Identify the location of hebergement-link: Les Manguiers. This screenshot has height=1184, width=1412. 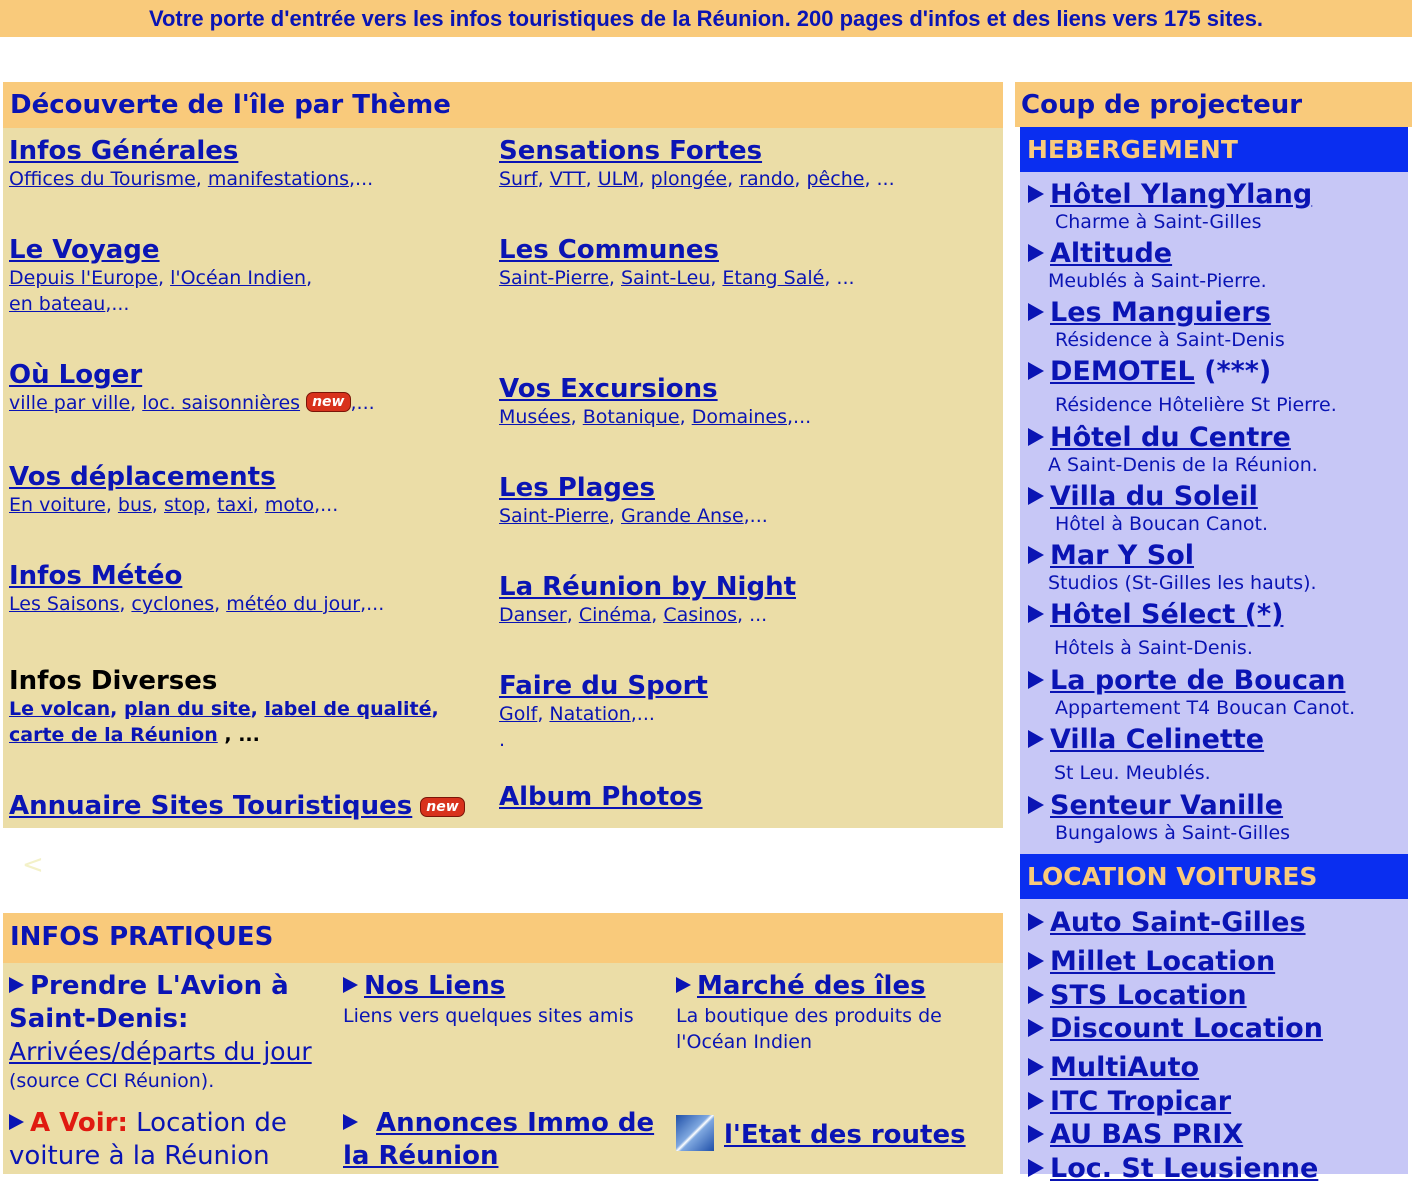
(1160, 312).